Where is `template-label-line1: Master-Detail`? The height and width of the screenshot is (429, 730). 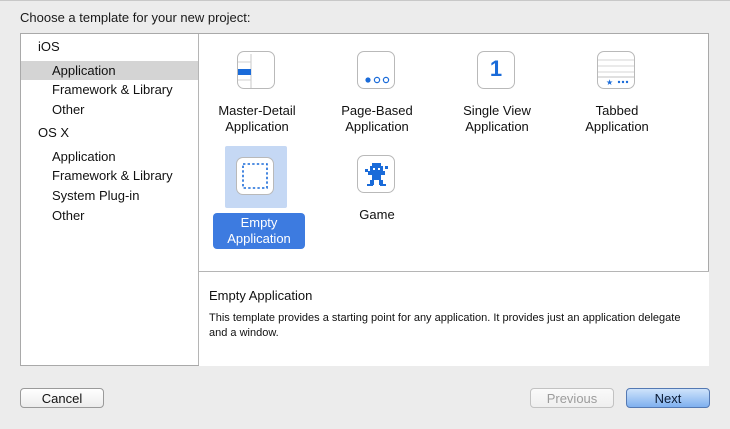
template-label-line1: Master-Detail is located at coordinates (257, 110).